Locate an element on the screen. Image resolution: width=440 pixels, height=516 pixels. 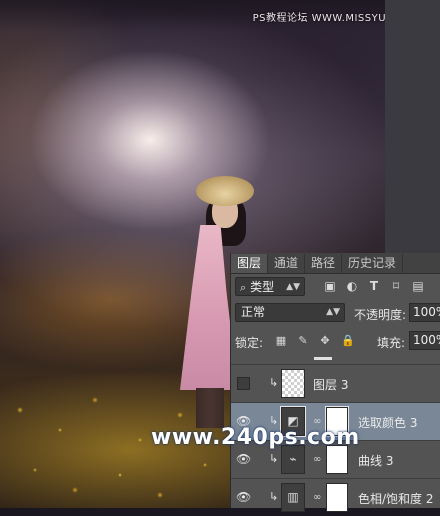
figure-hat is located at coordinates (225, 191).